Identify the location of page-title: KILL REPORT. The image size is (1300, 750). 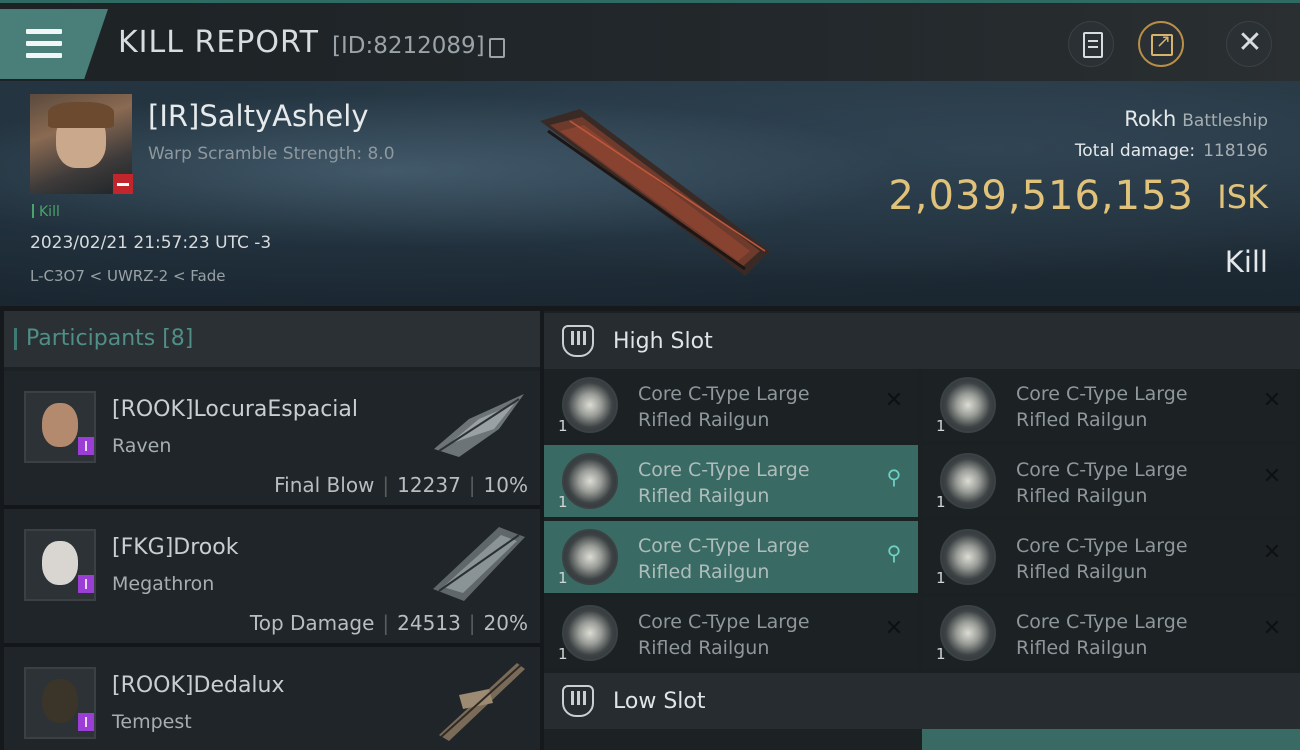
(218, 42).